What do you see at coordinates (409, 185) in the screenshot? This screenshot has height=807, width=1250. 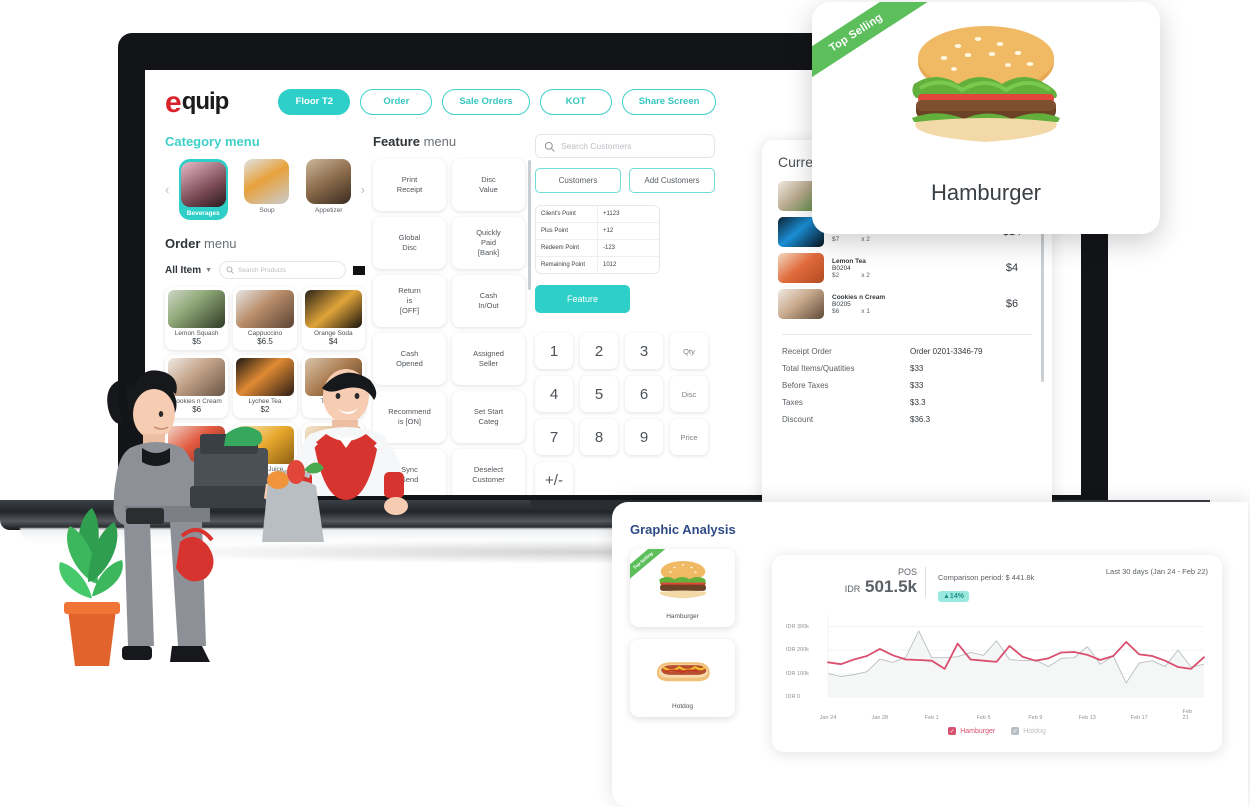 I see `feature-button-print: Print Receipt` at bounding box center [409, 185].